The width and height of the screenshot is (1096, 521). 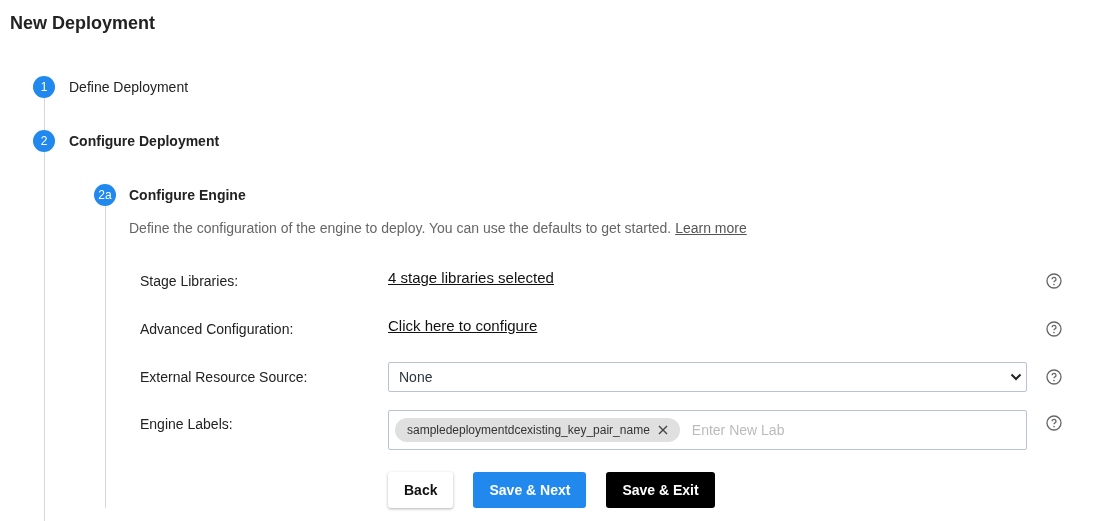 I want to click on step-title: Configure Deployment, so click(x=582, y=141).